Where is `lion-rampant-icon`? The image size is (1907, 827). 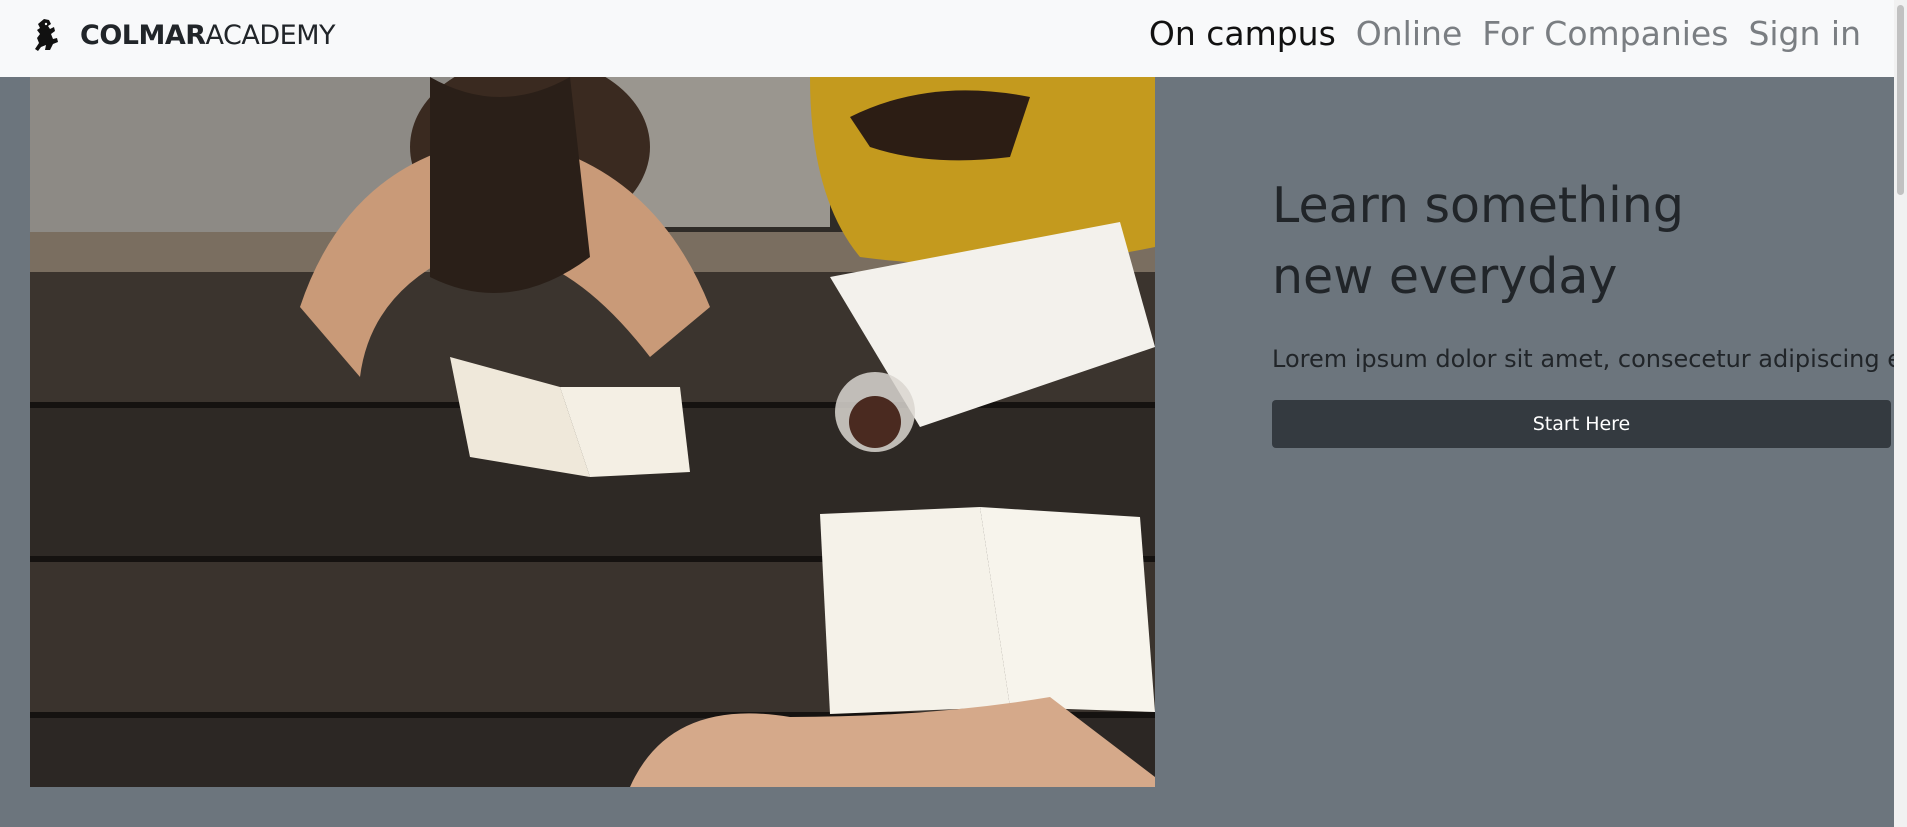
lion-rampant-icon is located at coordinates (46, 35).